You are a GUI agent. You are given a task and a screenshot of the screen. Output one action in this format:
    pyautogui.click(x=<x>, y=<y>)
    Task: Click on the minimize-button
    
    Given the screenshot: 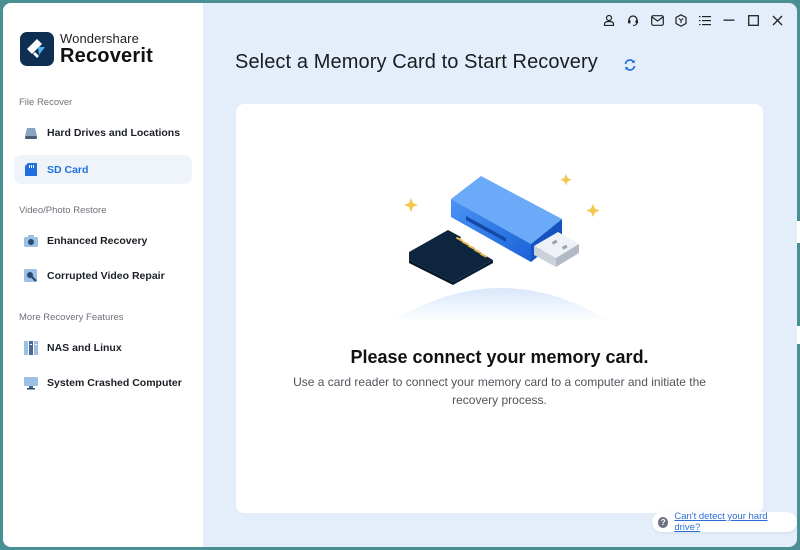 What is the action you would take?
    pyautogui.click(x=729, y=20)
    